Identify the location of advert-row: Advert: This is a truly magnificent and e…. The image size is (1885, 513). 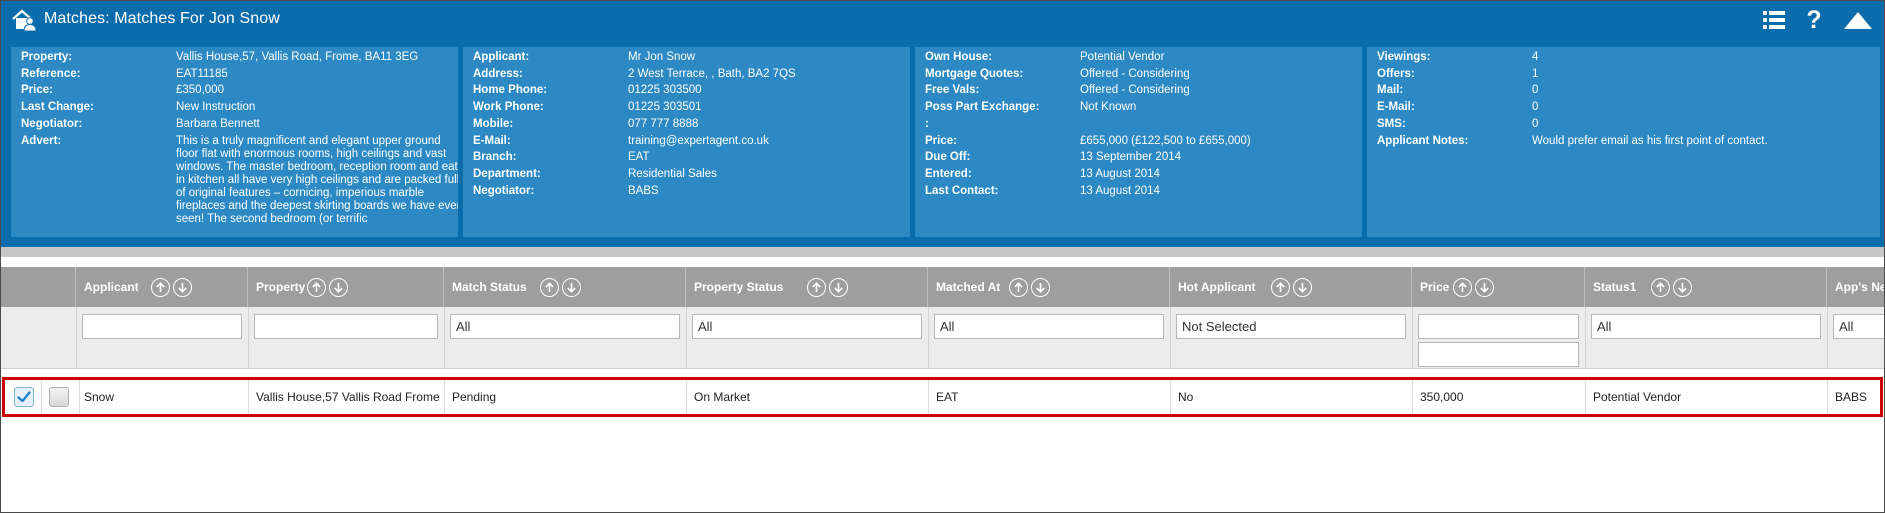
(239, 182).